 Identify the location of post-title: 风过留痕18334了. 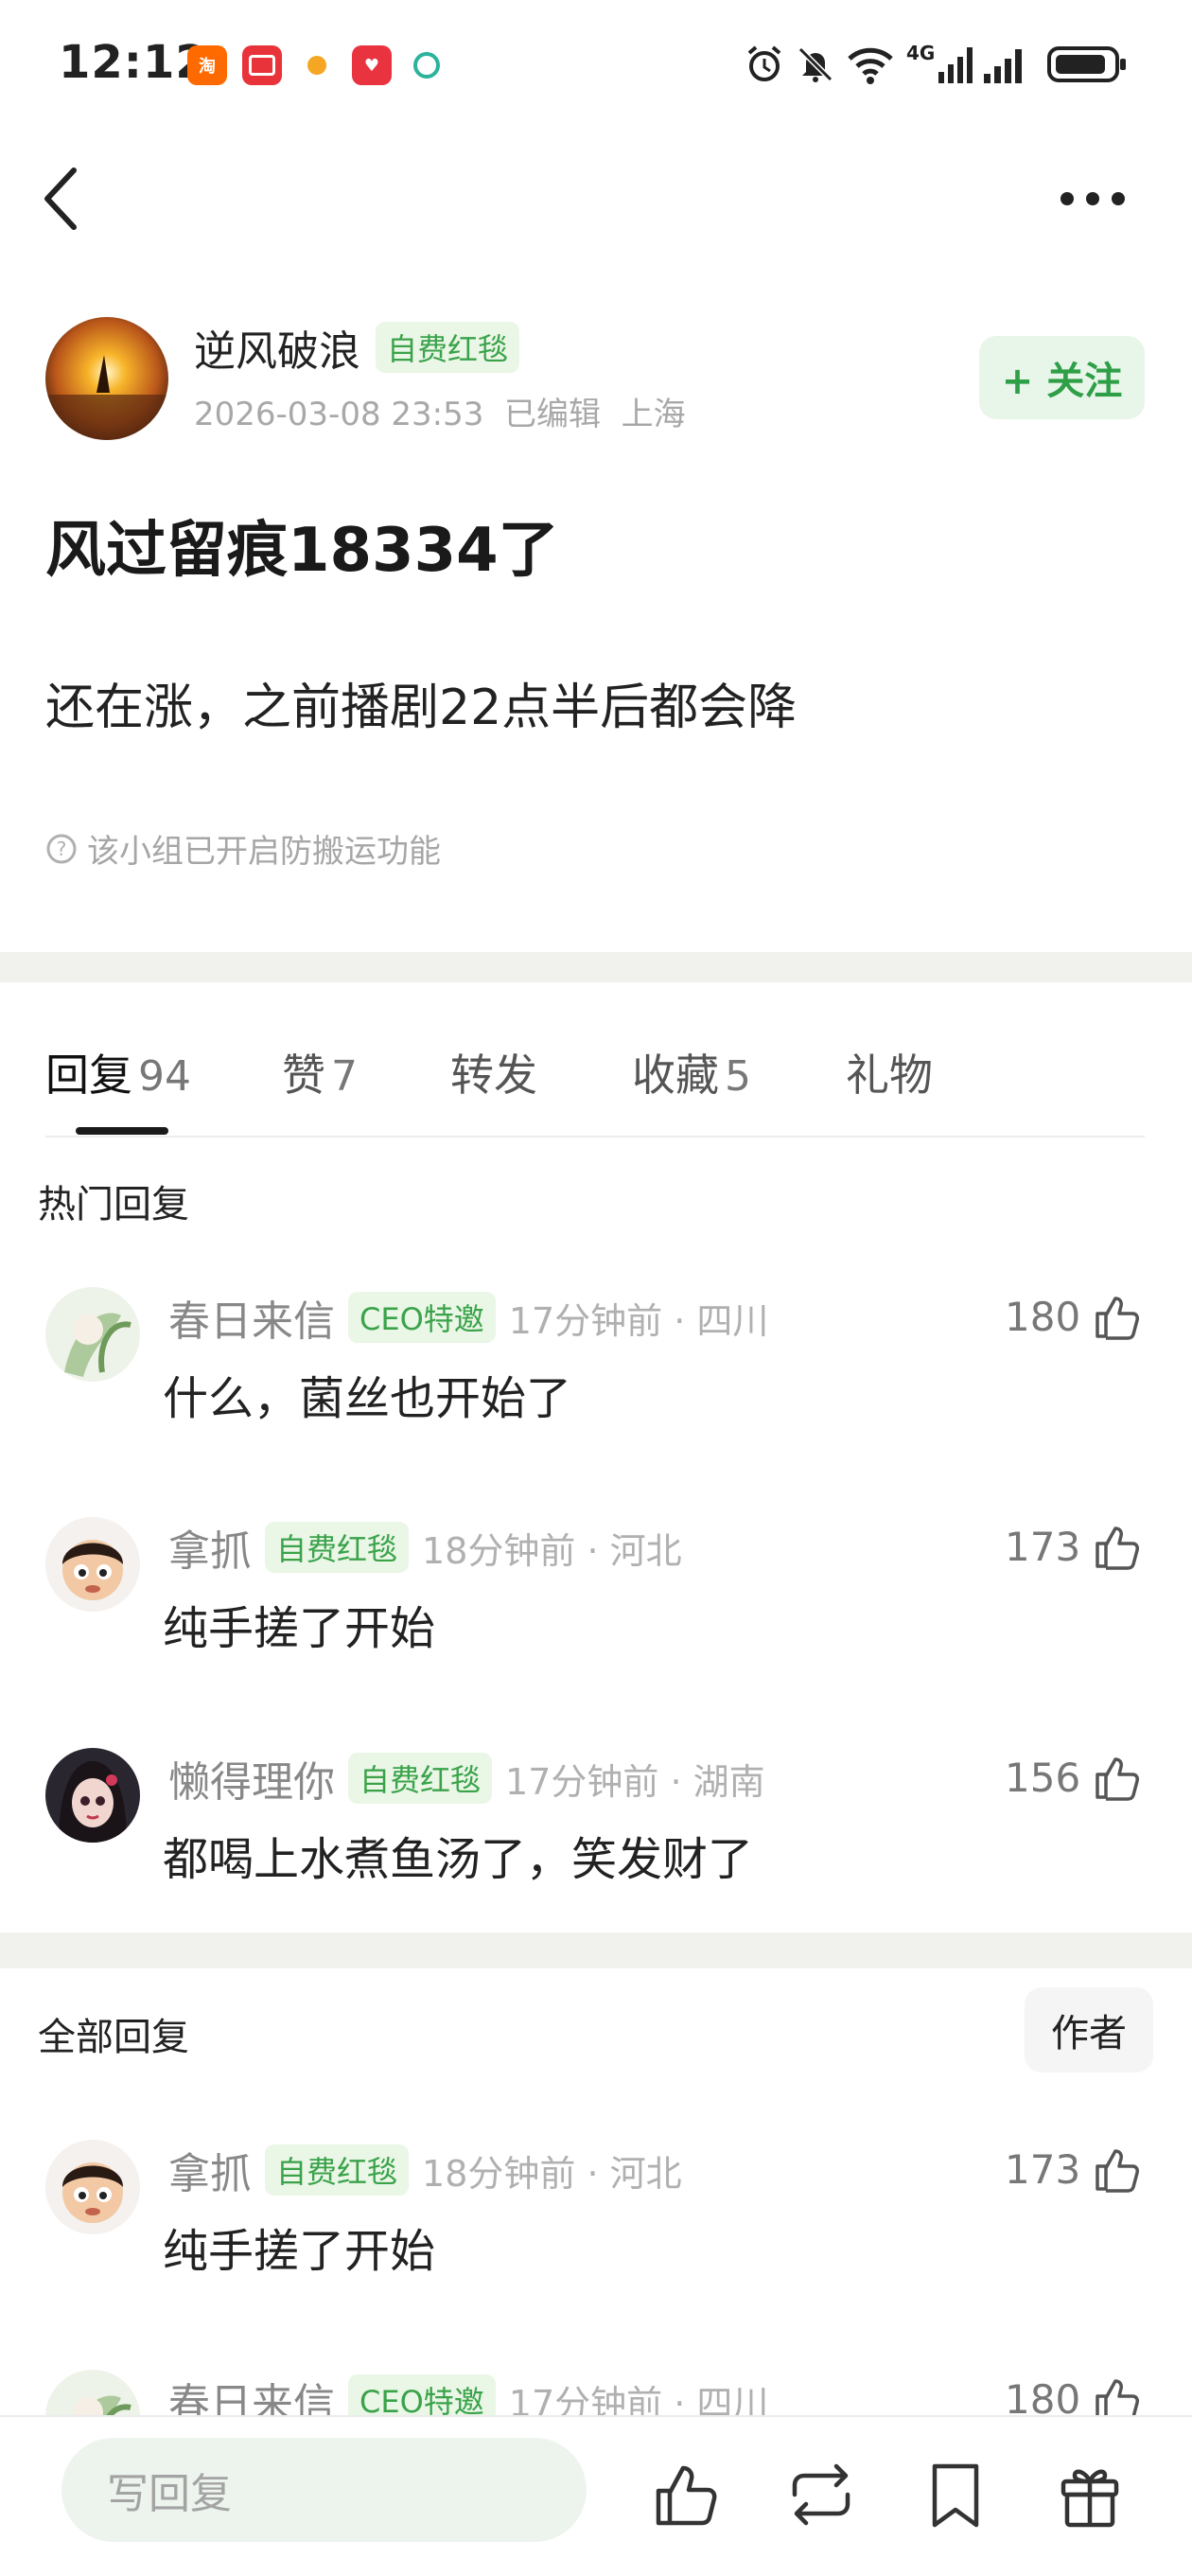
(302, 551).